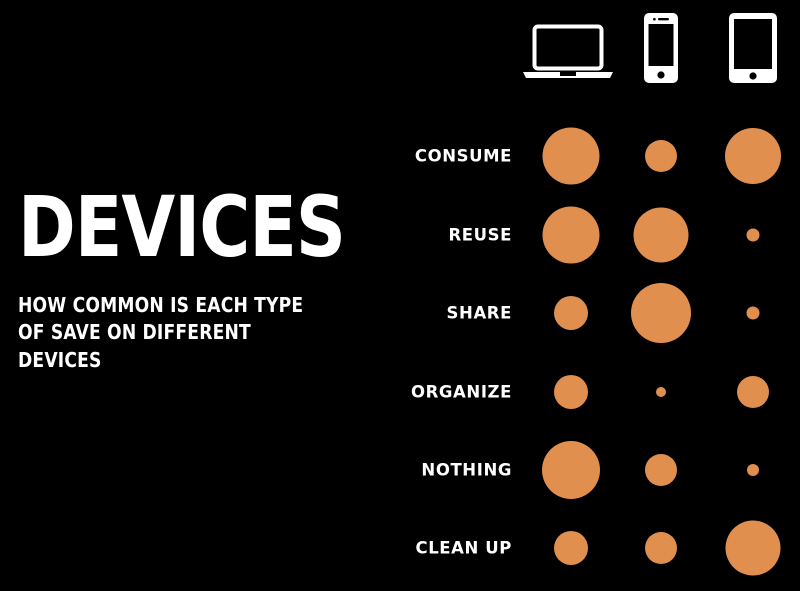 The width and height of the screenshot is (800, 591). What do you see at coordinates (753, 50) in the screenshot?
I see `tablet-icon` at bounding box center [753, 50].